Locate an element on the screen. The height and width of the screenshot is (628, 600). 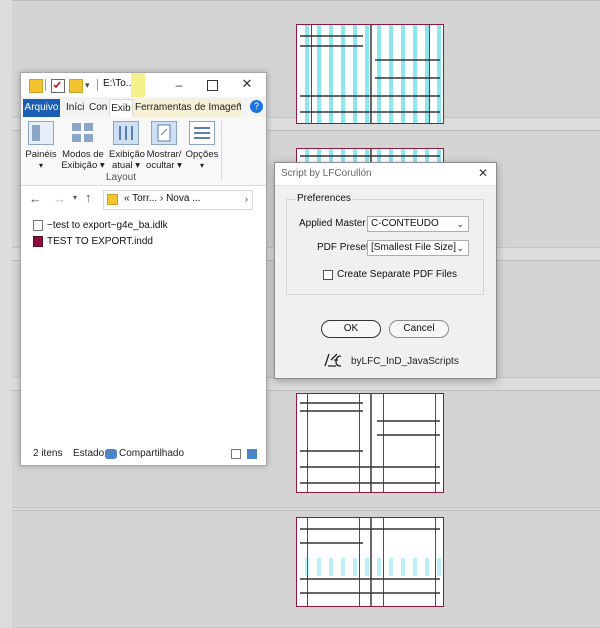
navigation-bar: ← → ▾ ↑ « Torr... › Nova ... › is located at coordinates (143, 199).